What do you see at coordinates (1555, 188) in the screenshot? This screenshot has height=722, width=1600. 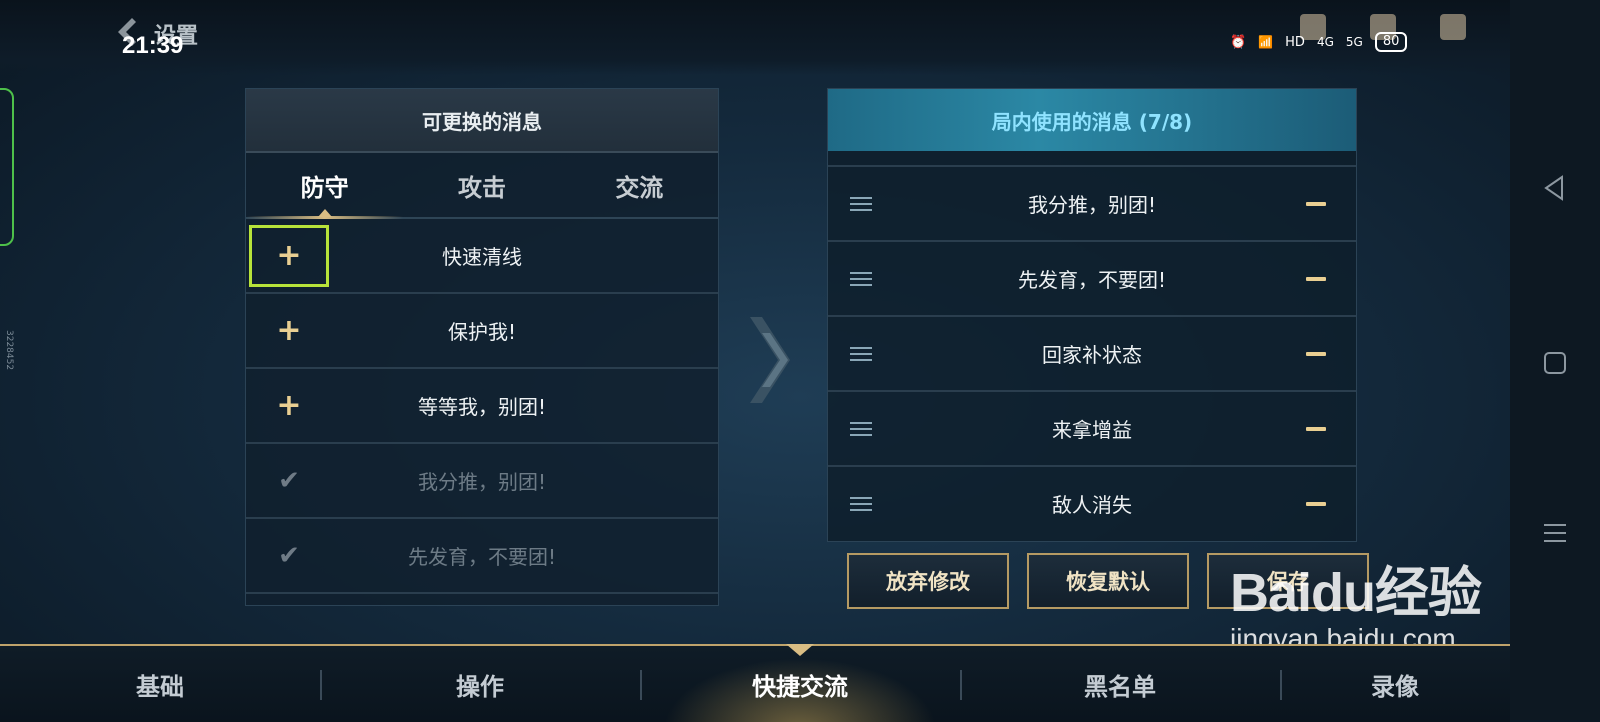 I see `nav-back-icon` at bounding box center [1555, 188].